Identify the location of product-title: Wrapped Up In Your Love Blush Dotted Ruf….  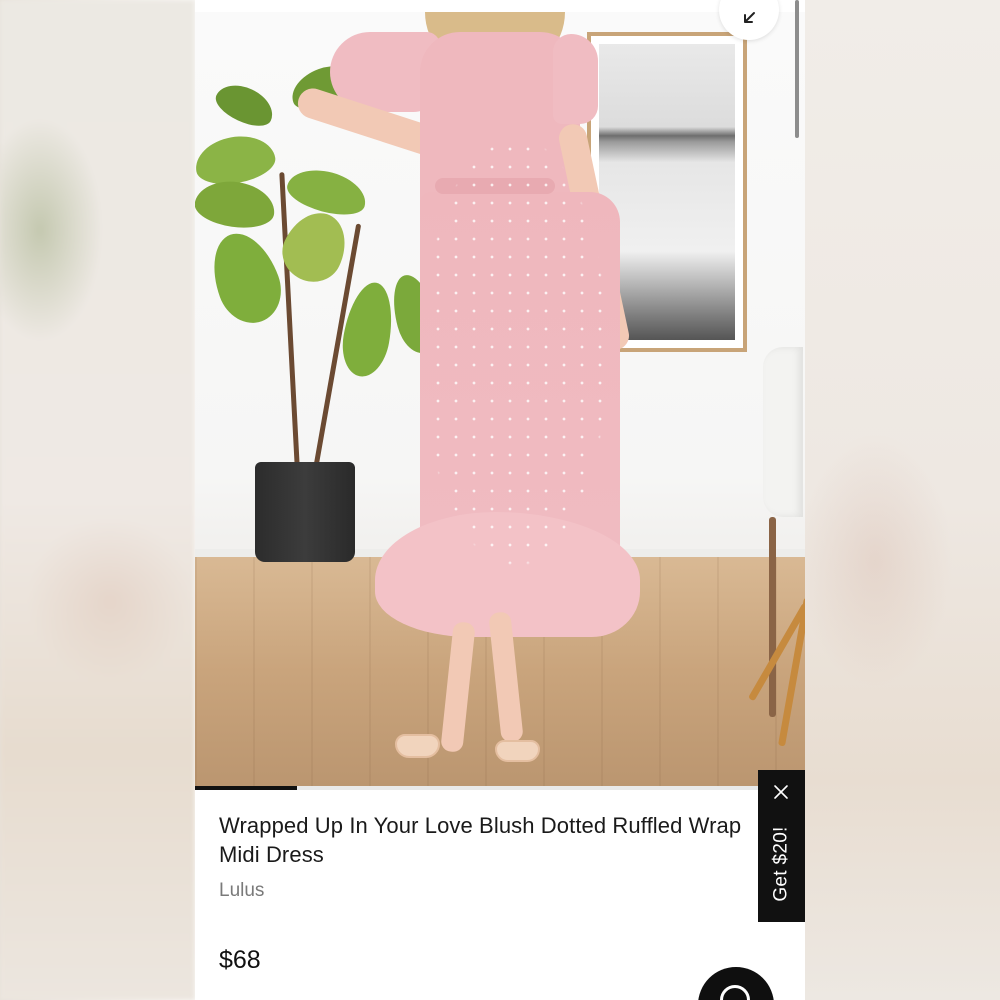
(480, 840).